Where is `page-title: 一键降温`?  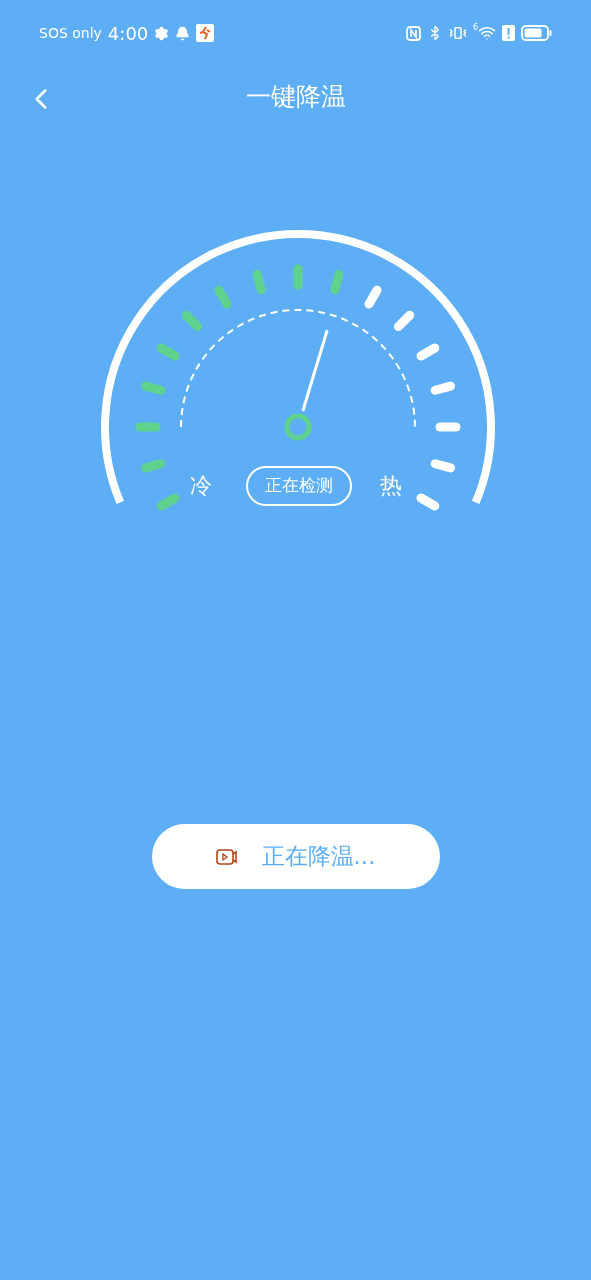
page-title: 一键降温 is located at coordinates (295, 97).